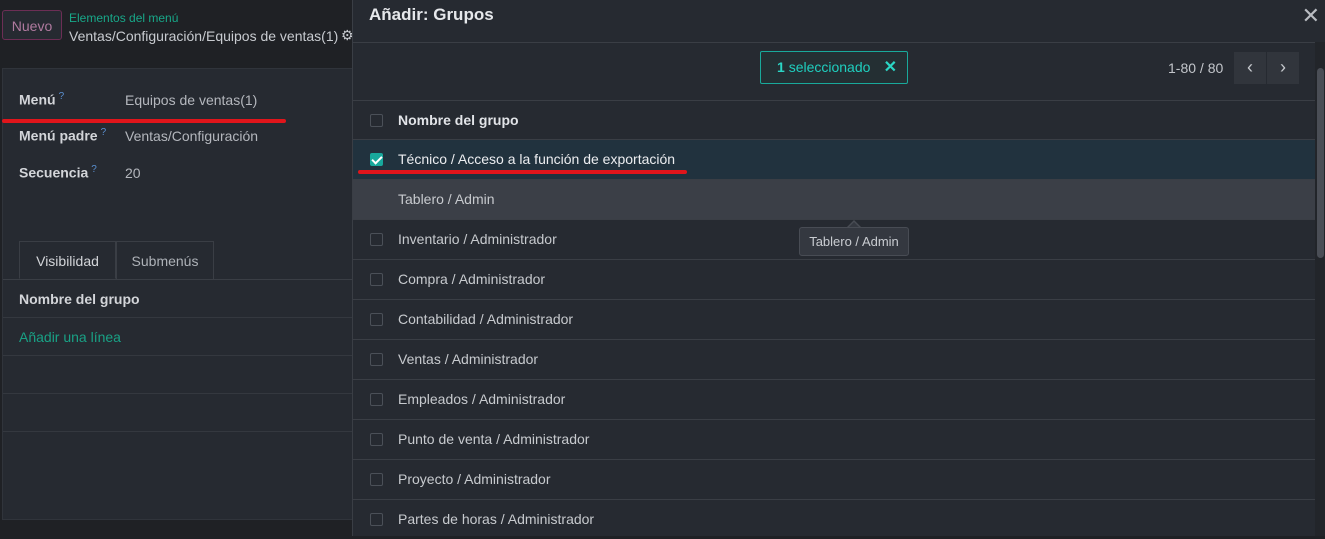 Image resolution: width=1325 pixels, height=539 pixels. Describe the element at coordinates (834, 439) in the screenshot. I see `table-row: Punto de venta / Administrador` at that location.